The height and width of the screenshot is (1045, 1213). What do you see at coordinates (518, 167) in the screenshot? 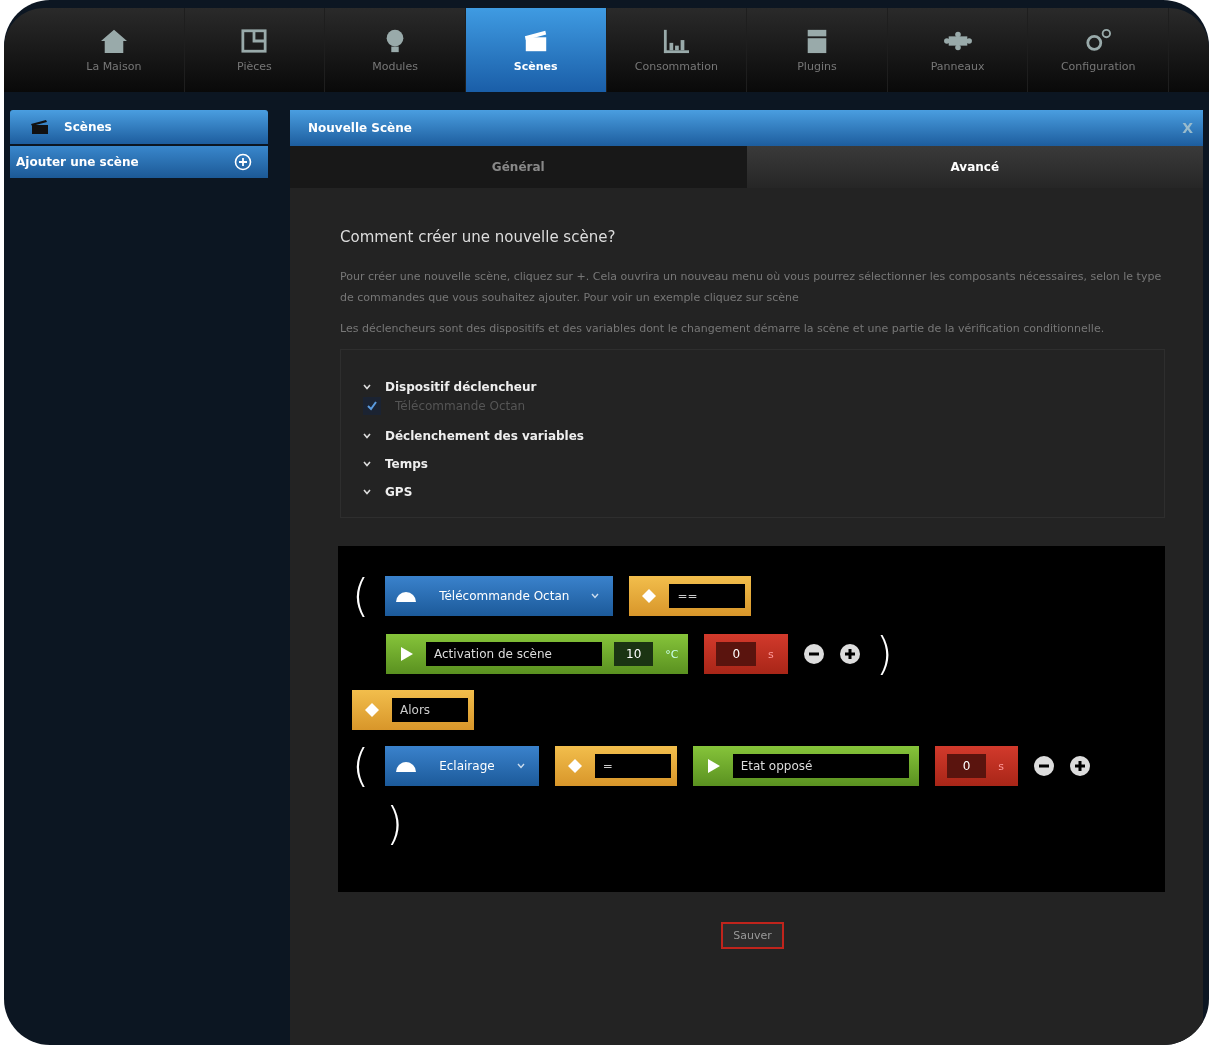
I see `tab: Général` at bounding box center [518, 167].